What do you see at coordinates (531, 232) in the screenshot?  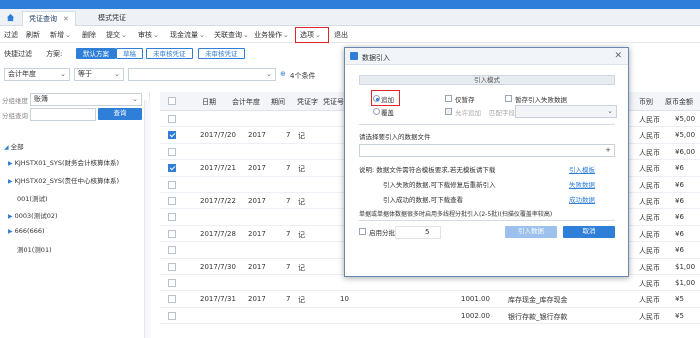 I see `import-button: 引入数据` at bounding box center [531, 232].